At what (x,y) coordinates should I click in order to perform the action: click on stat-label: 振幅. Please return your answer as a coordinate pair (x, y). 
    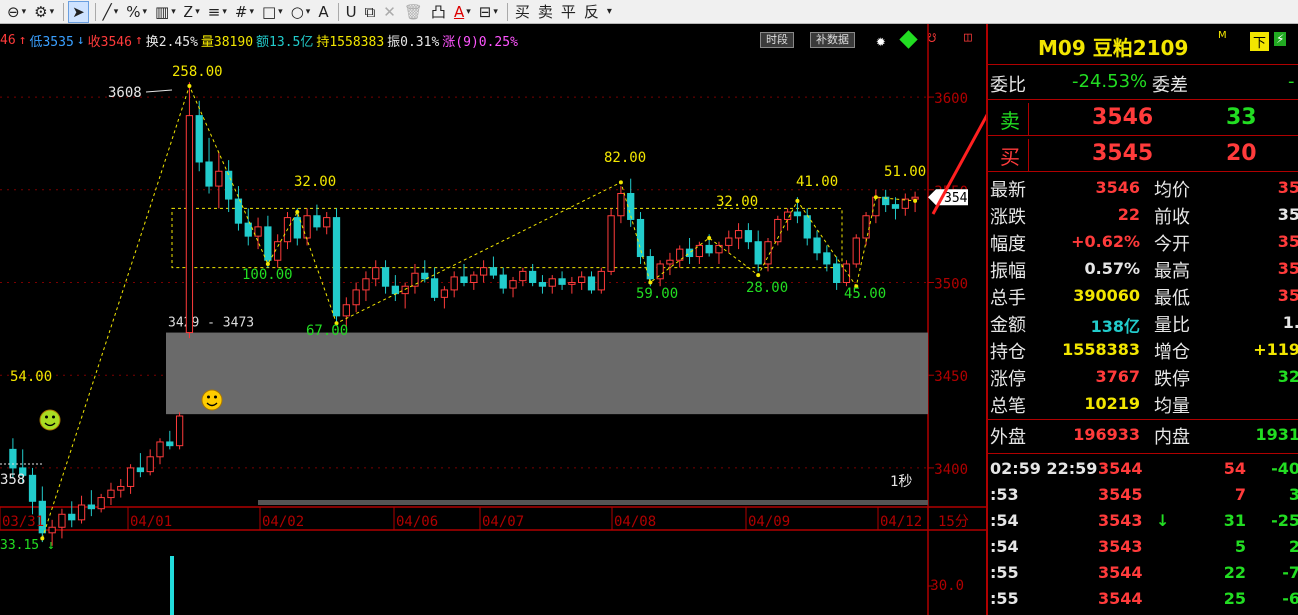
    Looking at the image, I should click on (1008, 271).